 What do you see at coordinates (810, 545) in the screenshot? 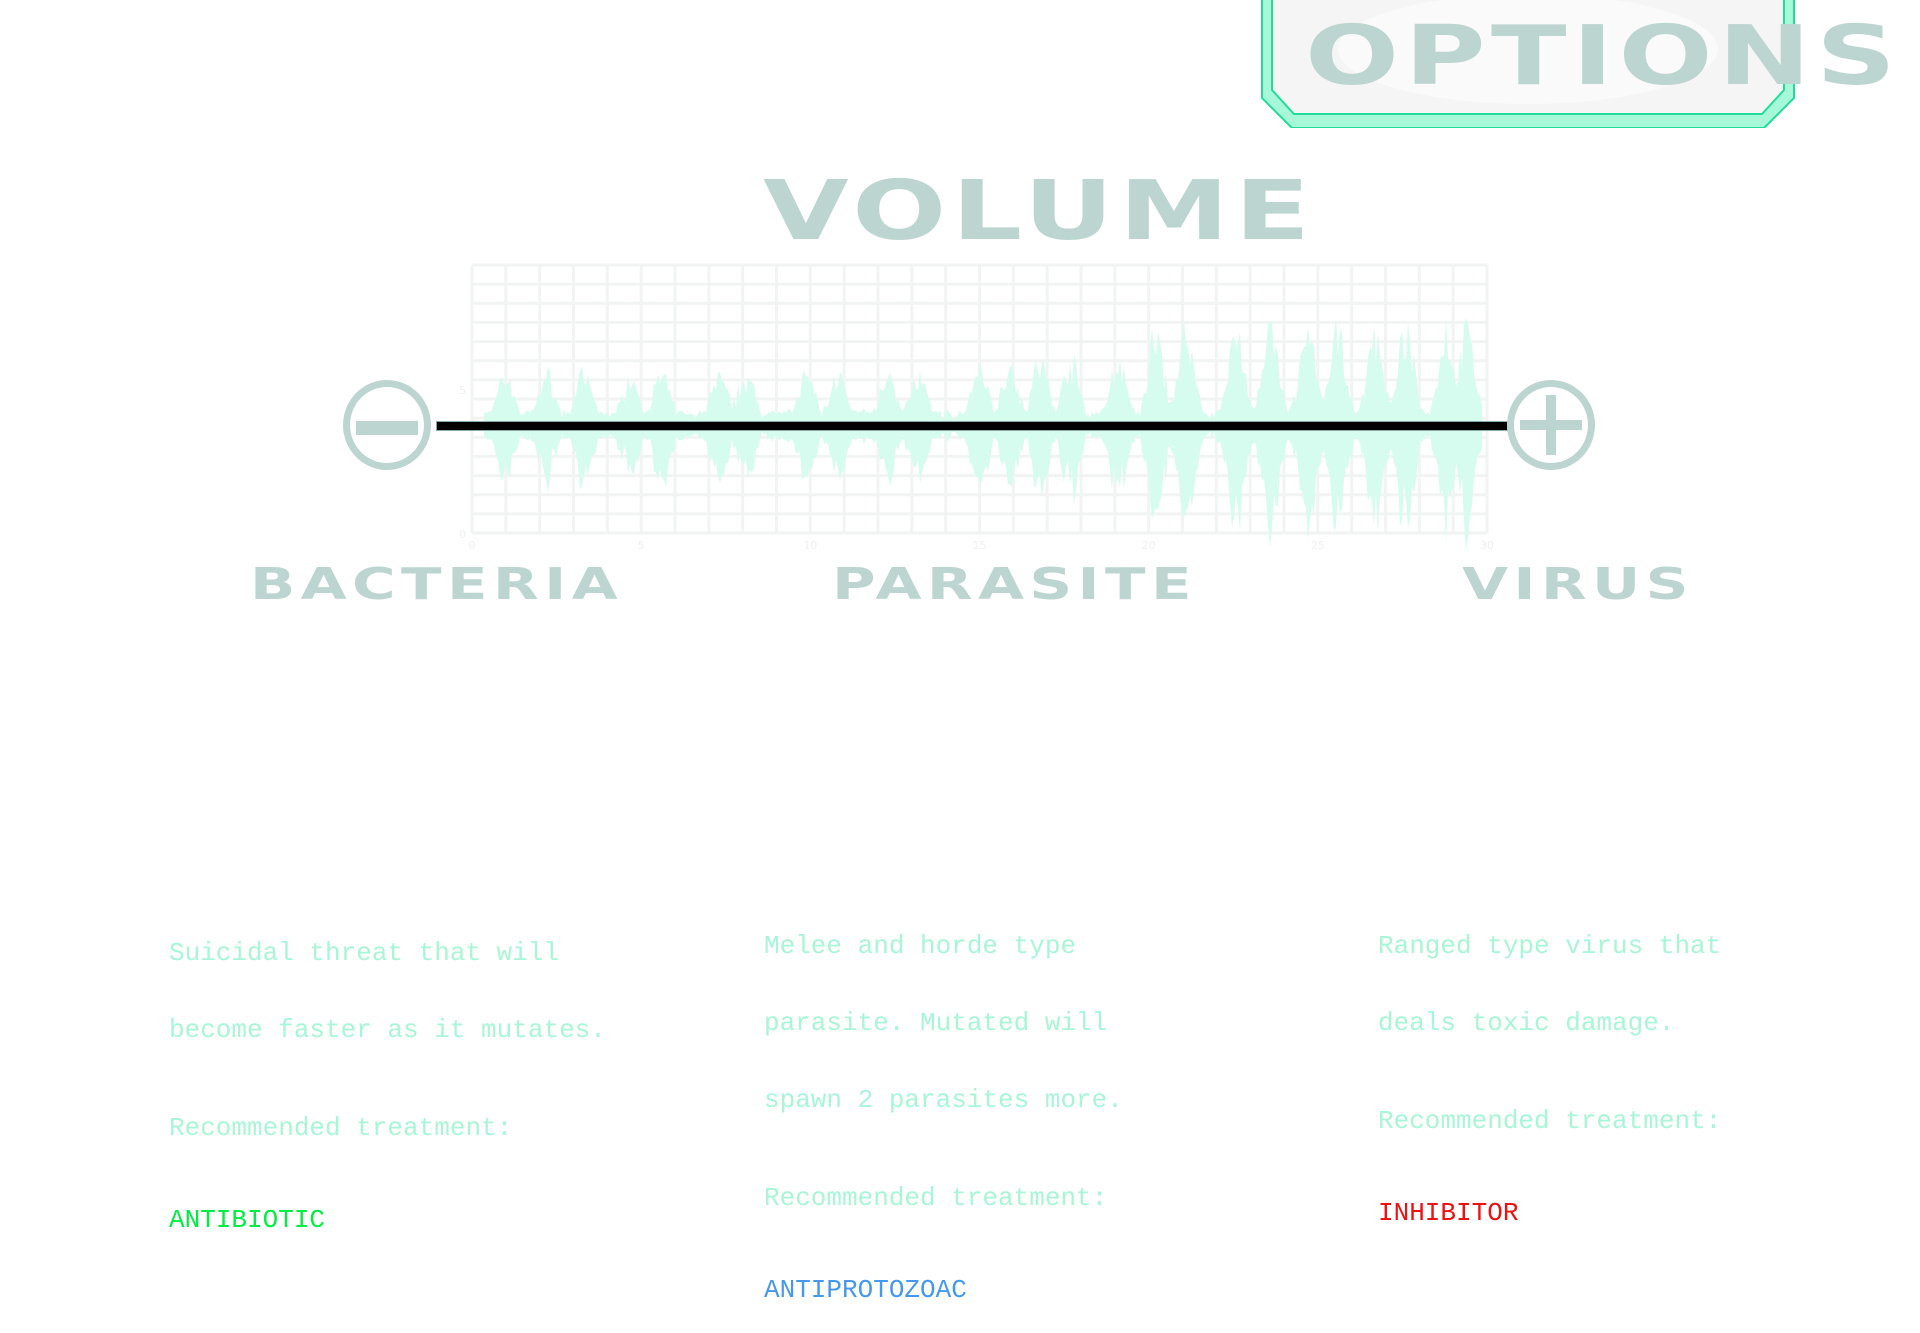
I see `x-tick-label: 10` at bounding box center [810, 545].